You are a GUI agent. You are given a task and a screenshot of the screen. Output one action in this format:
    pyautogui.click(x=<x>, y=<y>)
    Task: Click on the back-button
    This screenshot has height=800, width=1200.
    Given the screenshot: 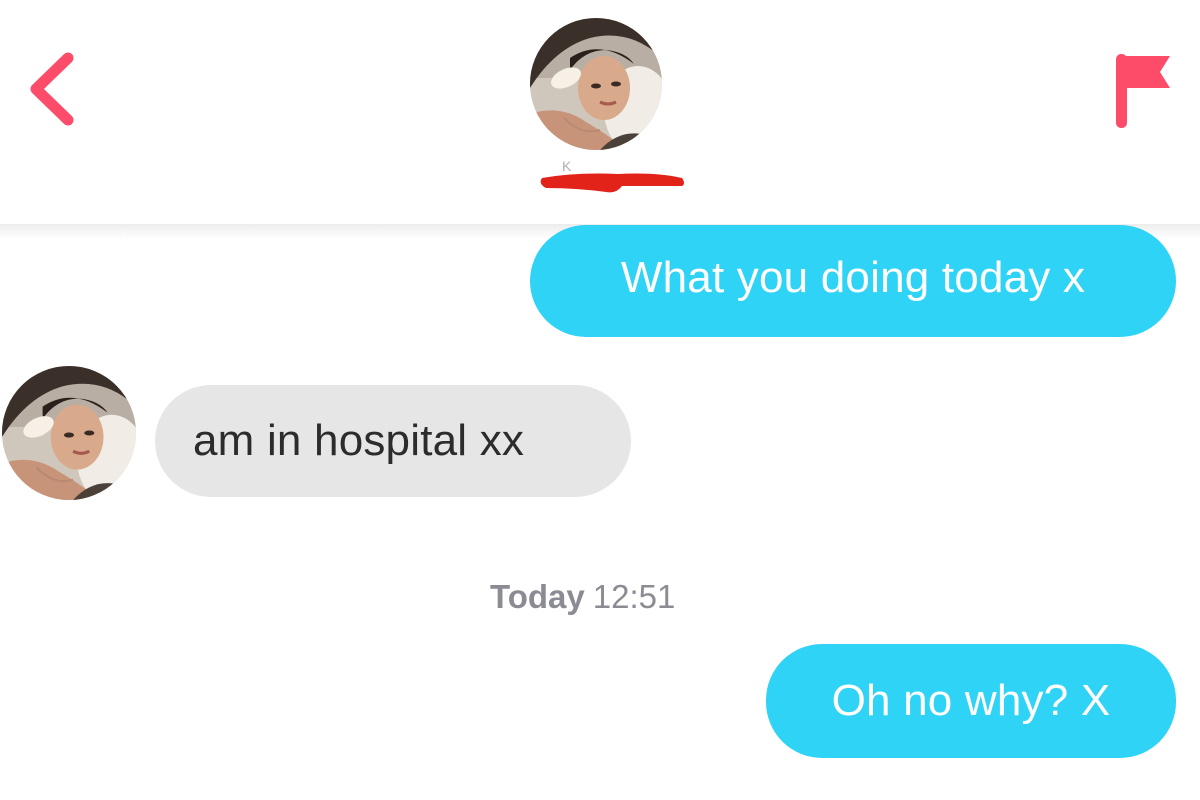 What is the action you would take?
    pyautogui.click(x=52, y=89)
    